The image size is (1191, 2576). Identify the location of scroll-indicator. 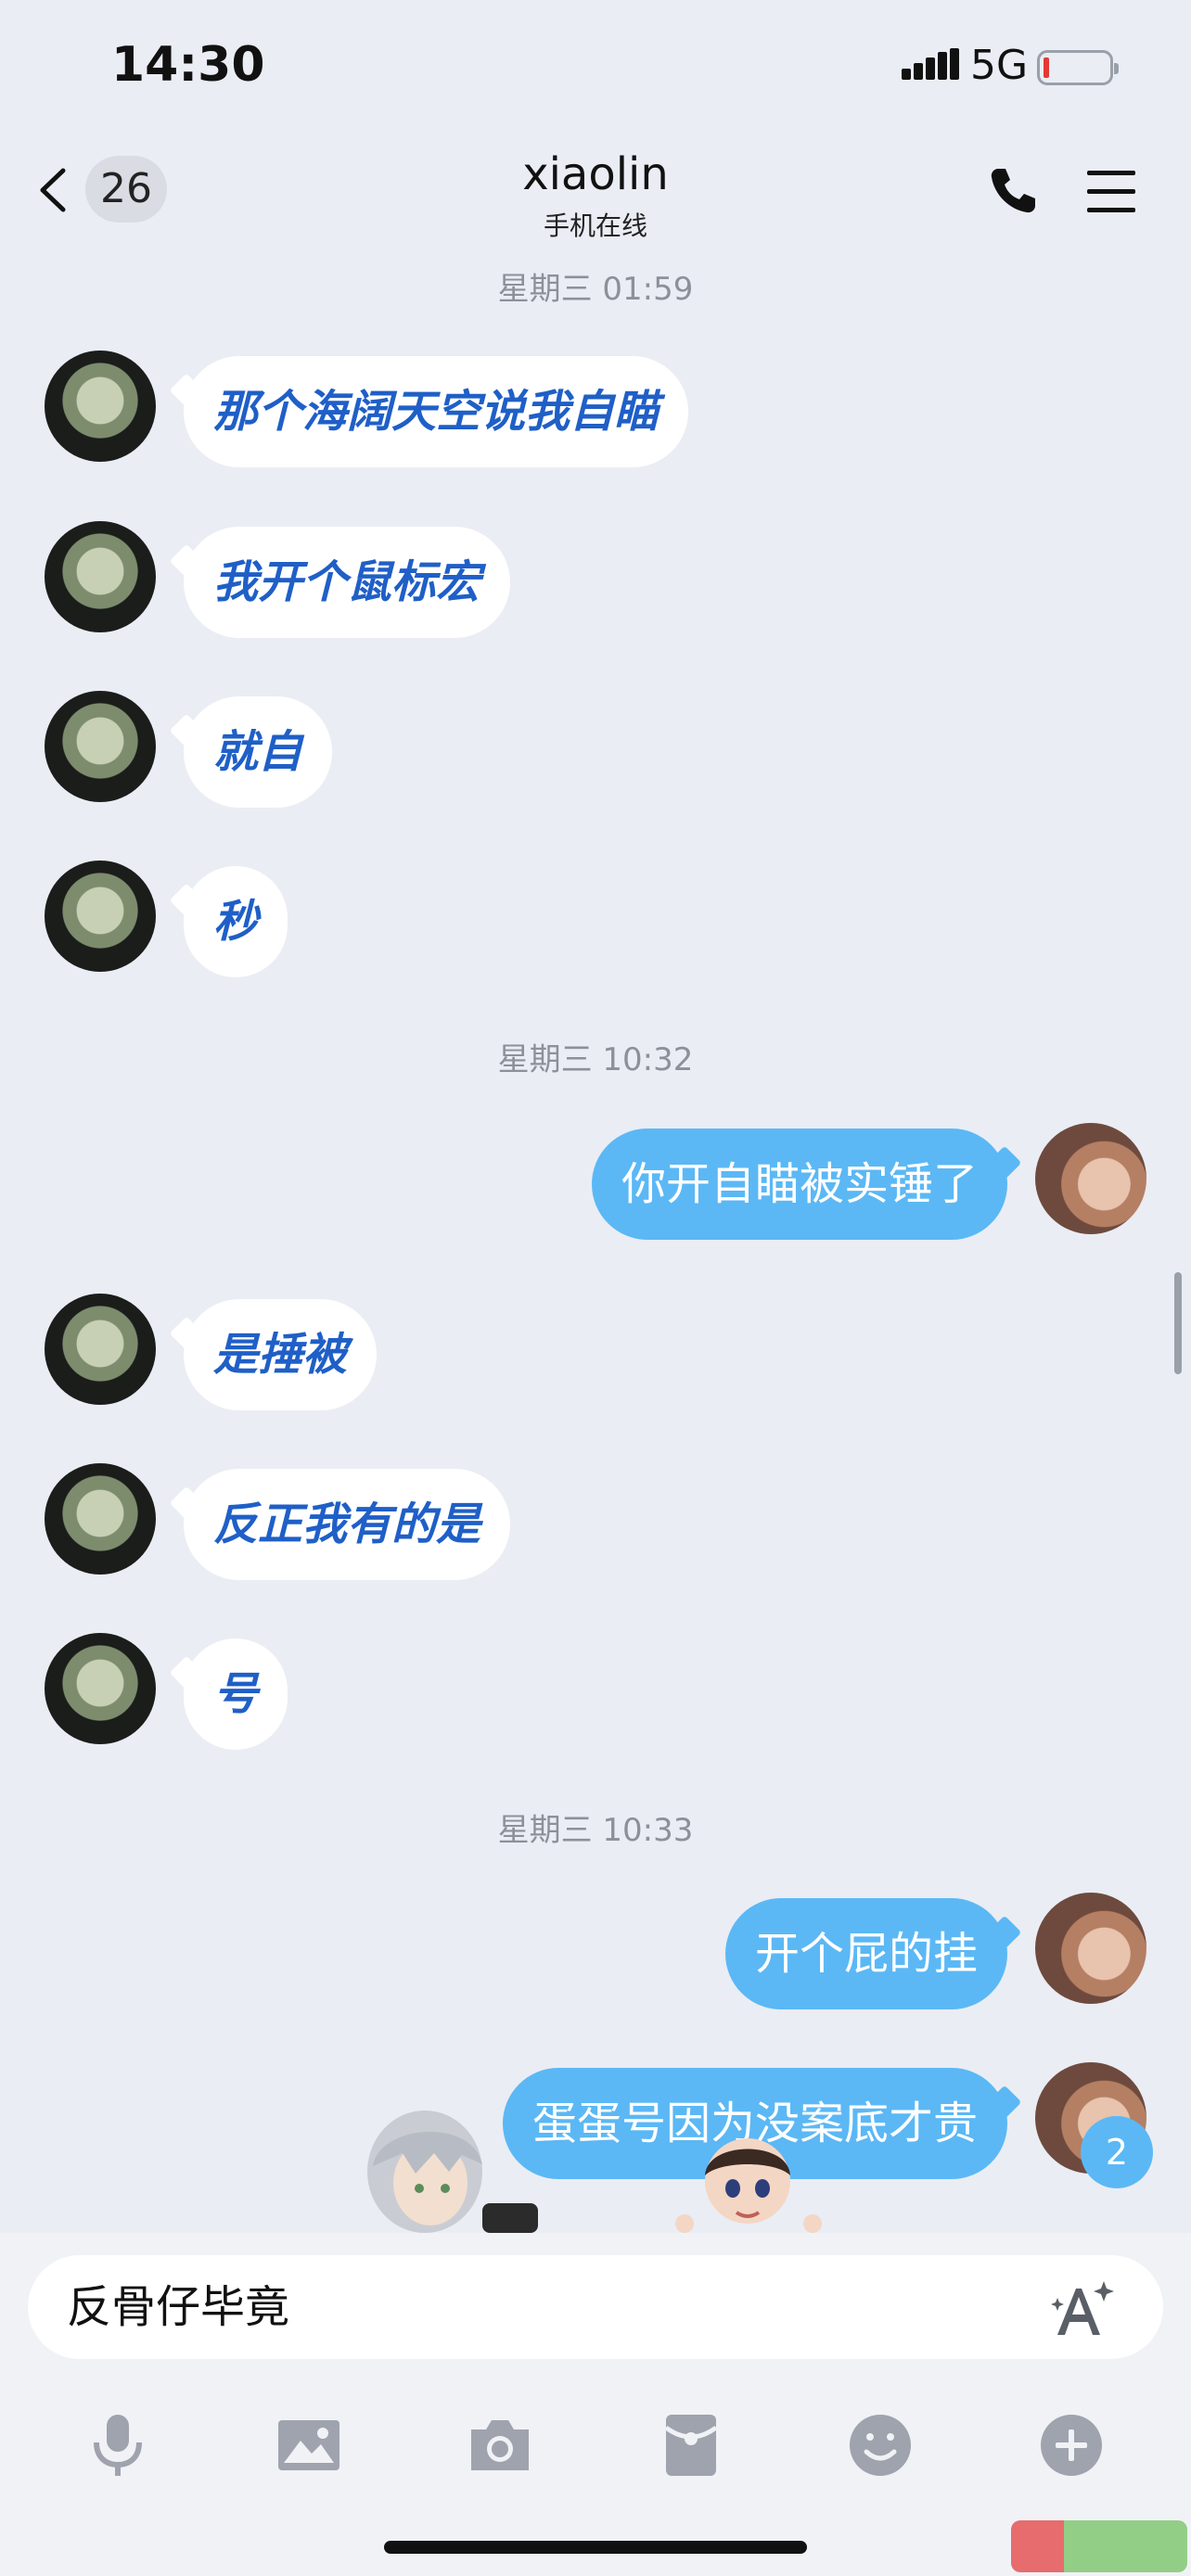
(1178, 1323).